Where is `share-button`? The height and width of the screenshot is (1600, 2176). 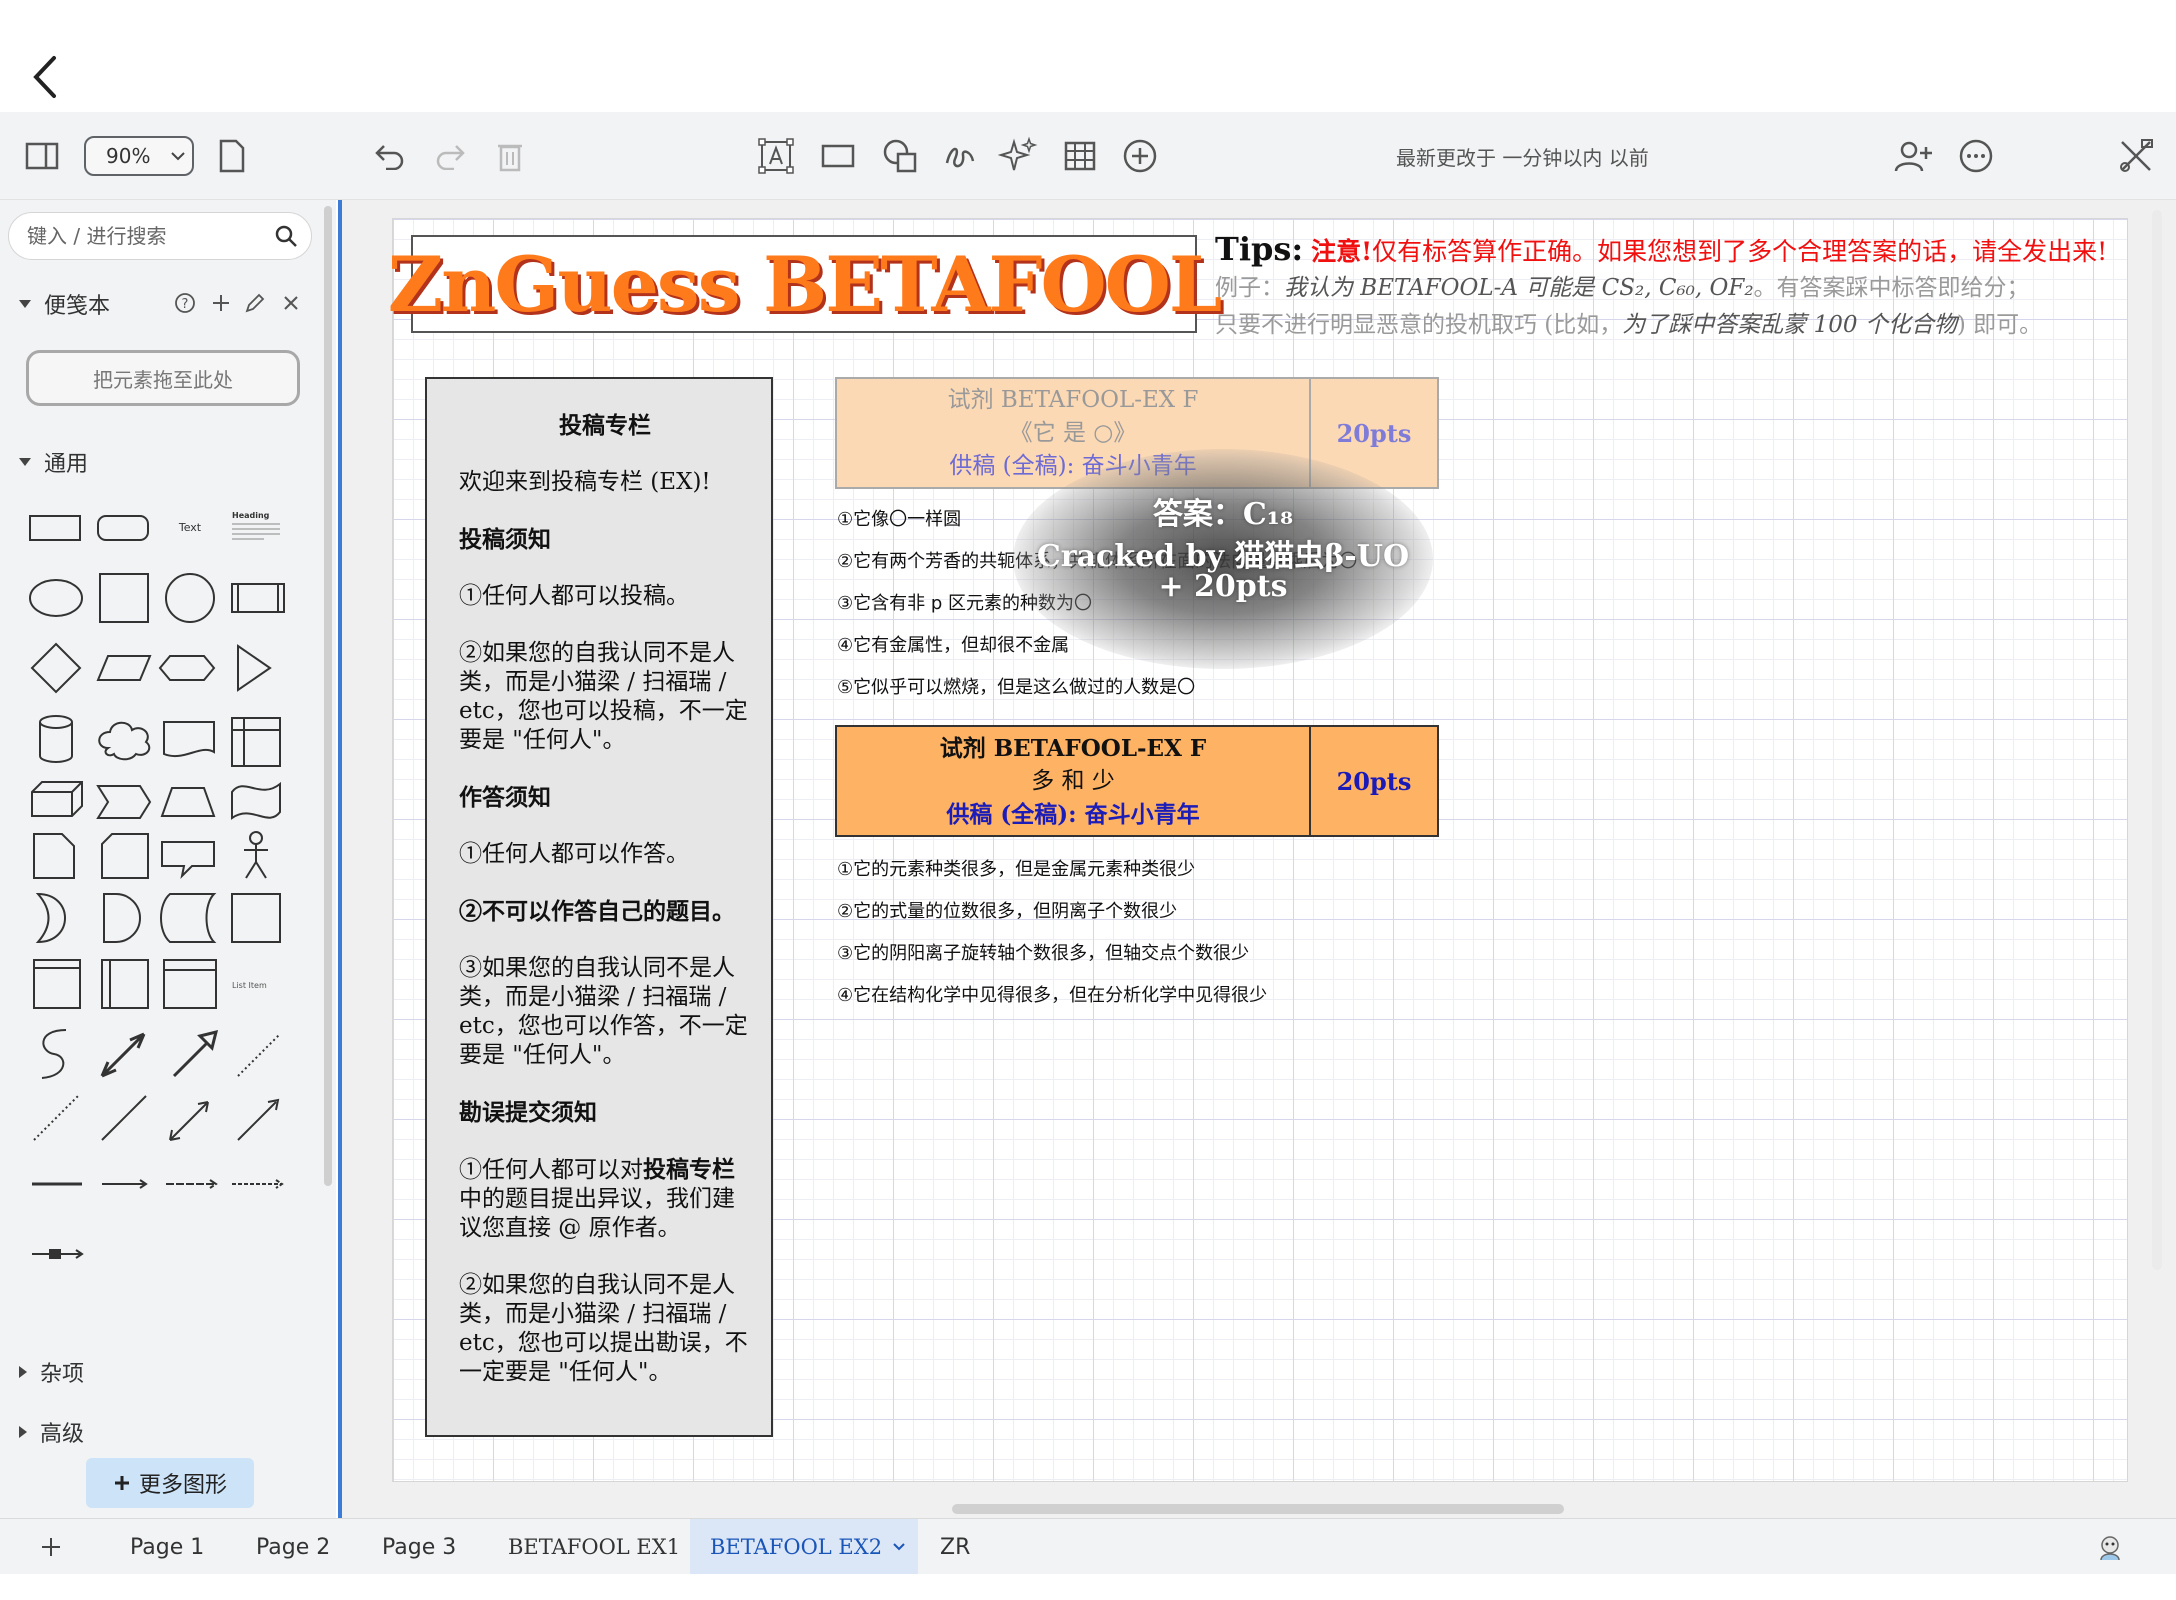
share-button is located at coordinates (1914, 156).